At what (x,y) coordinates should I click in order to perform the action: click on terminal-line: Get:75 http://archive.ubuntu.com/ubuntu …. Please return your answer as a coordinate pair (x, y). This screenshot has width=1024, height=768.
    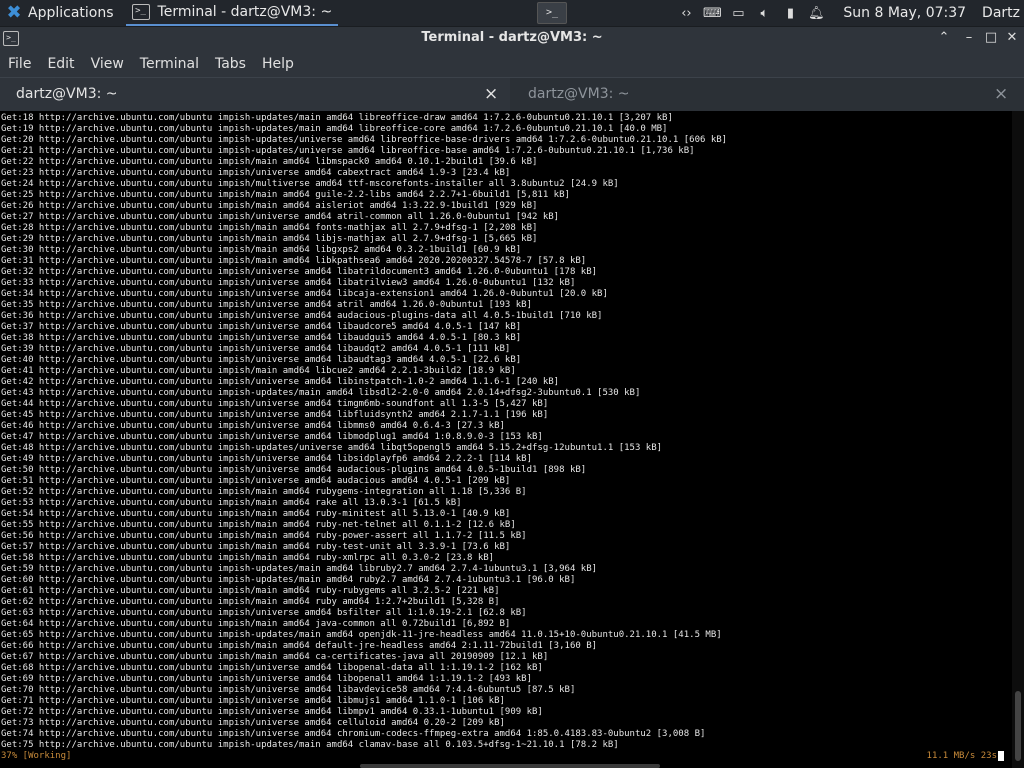
    Looking at the image, I should click on (310, 745).